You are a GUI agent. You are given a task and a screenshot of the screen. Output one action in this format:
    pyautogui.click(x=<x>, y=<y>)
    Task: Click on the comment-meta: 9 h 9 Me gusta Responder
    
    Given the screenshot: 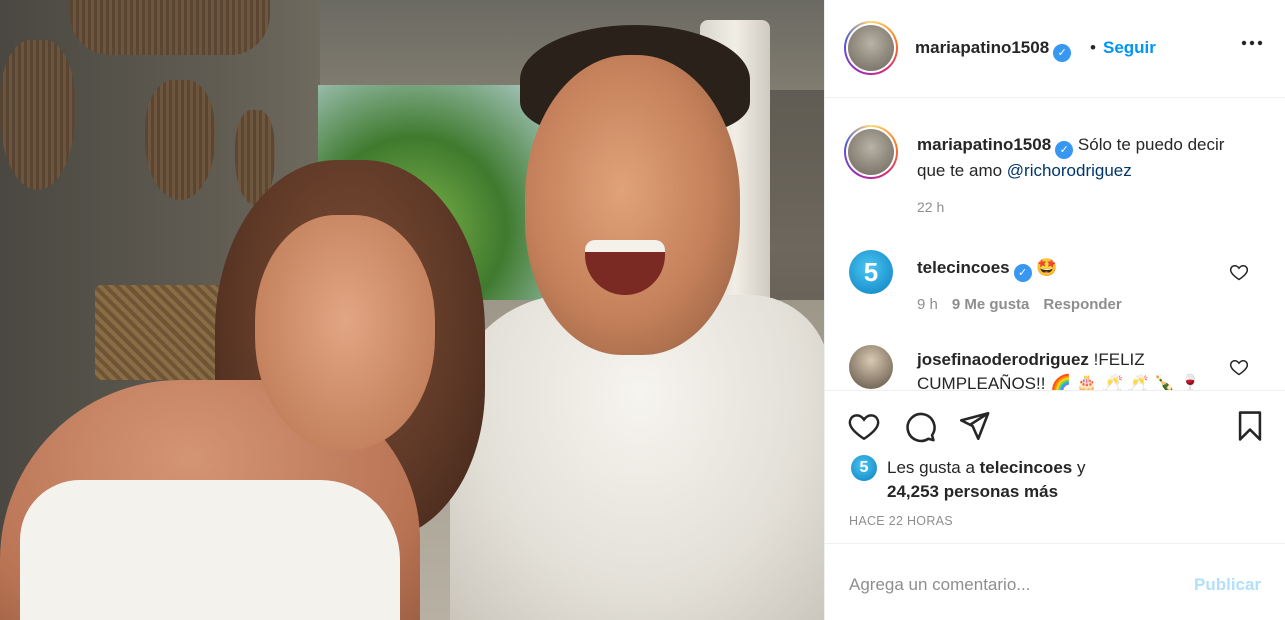 What is the action you would take?
    pyautogui.click(x=1019, y=304)
    